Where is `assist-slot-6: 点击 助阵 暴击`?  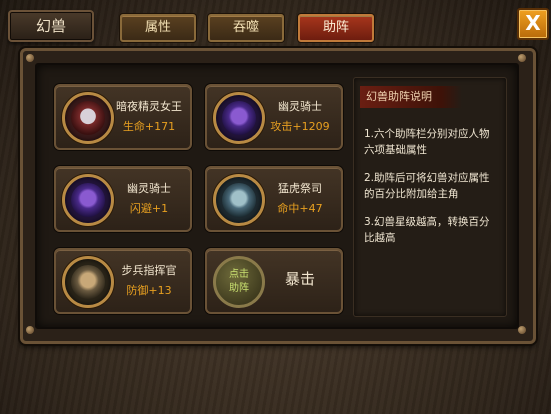 assist-slot-6: 点击 助阵 暴击 is located at coordinates (274, 281).